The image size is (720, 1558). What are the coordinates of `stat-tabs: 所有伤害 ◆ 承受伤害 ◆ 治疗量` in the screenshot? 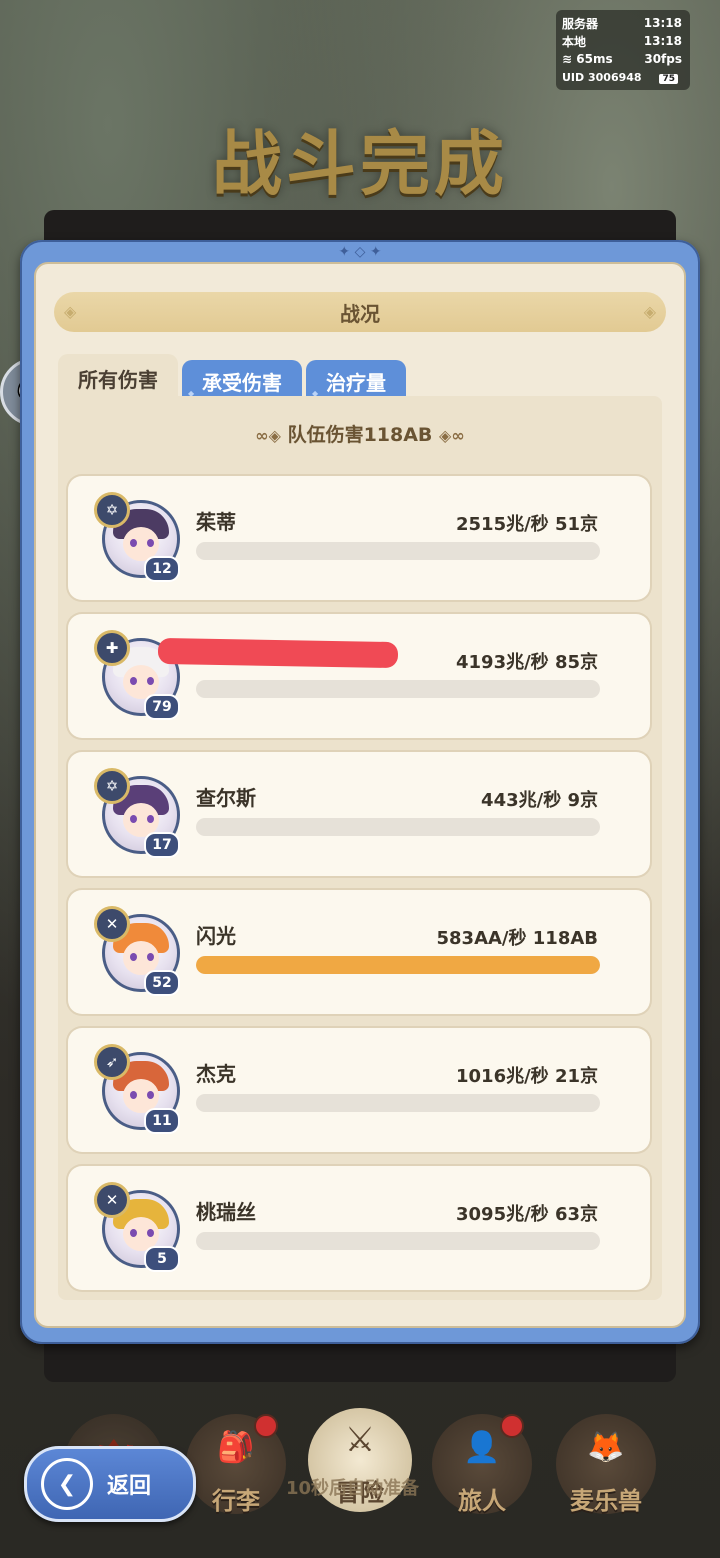 It's located at (232, 378).